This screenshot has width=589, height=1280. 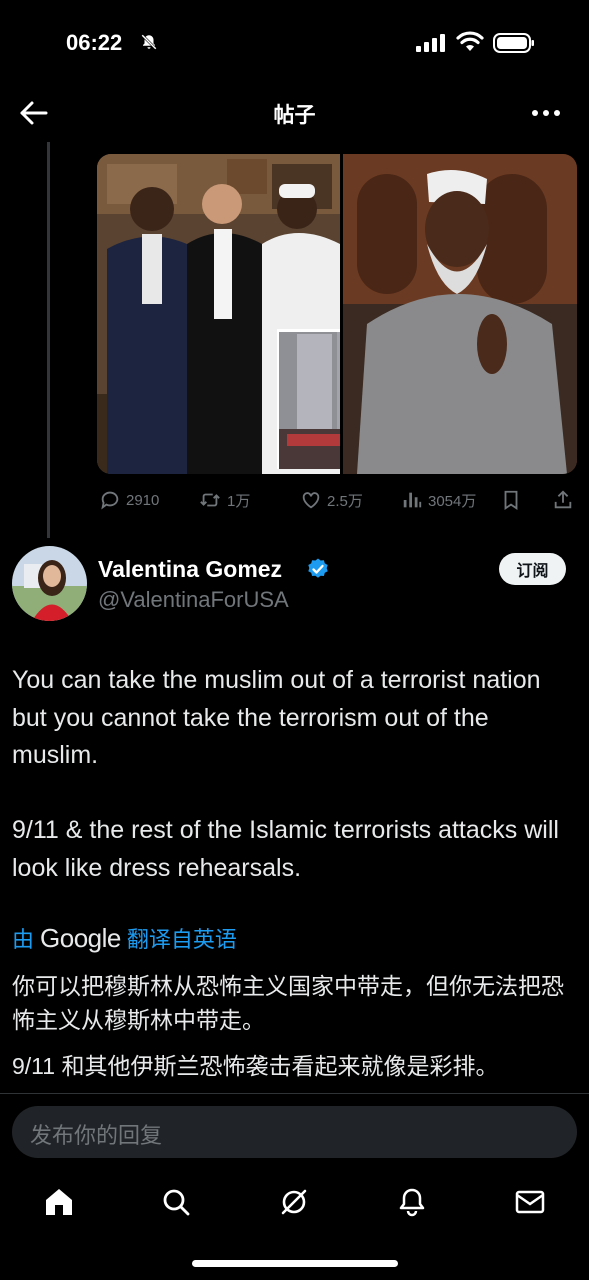 I want to click on translated-text-1: 你可以把穆斯林从恐怖主义国家中带走，但你无法把恐怖主义从穆斯林中带走。, so click(x=288, y=1003).